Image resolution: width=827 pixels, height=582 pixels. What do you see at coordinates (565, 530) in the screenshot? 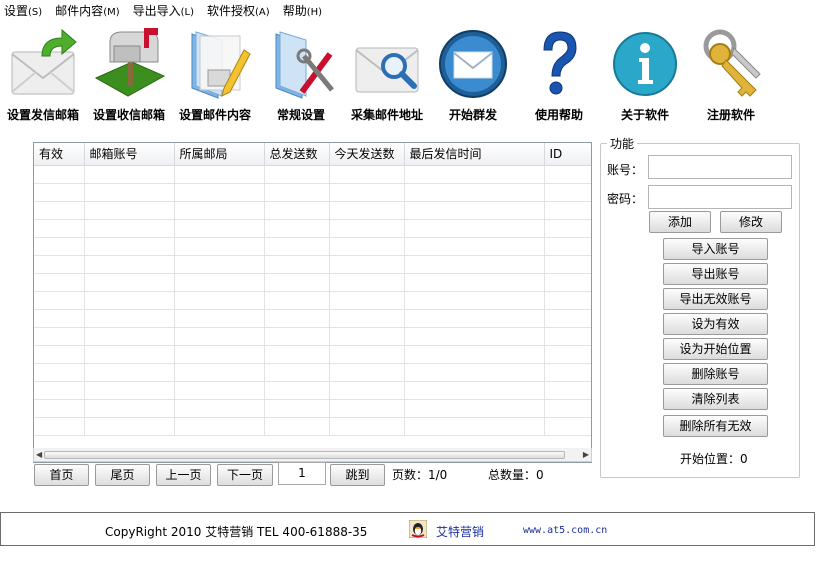
I see `website-link: www.at5.com.cn` at bounding box center [565, 530].